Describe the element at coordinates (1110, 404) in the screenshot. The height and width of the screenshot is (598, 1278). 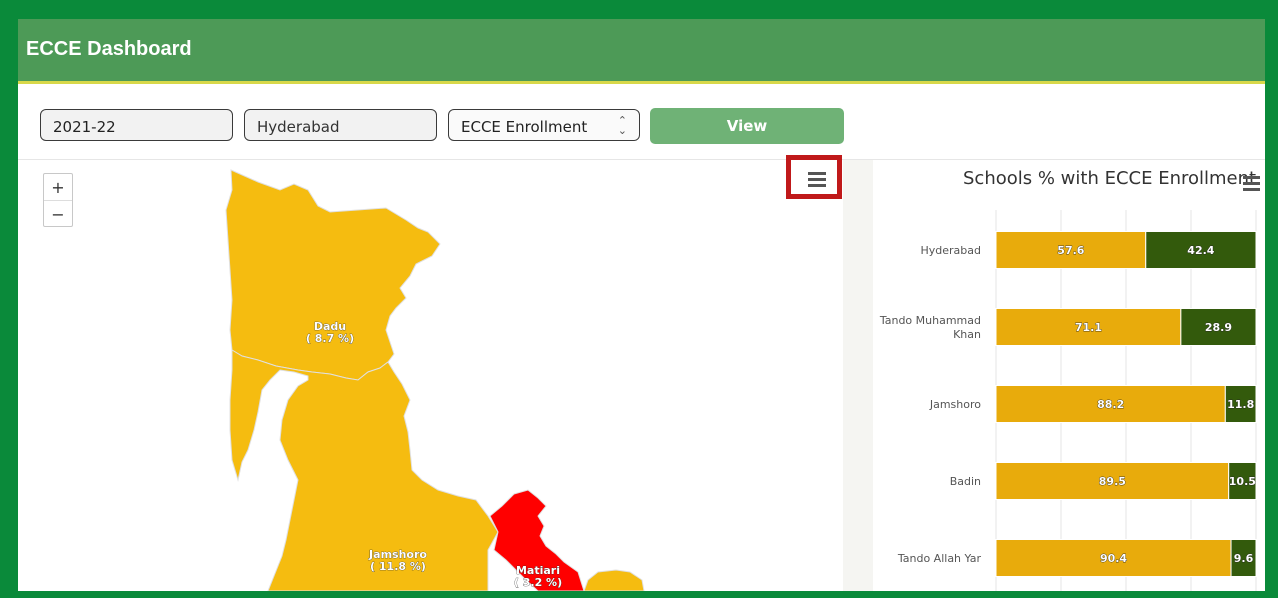
I see `bar-data-label: 88.2` at that location.